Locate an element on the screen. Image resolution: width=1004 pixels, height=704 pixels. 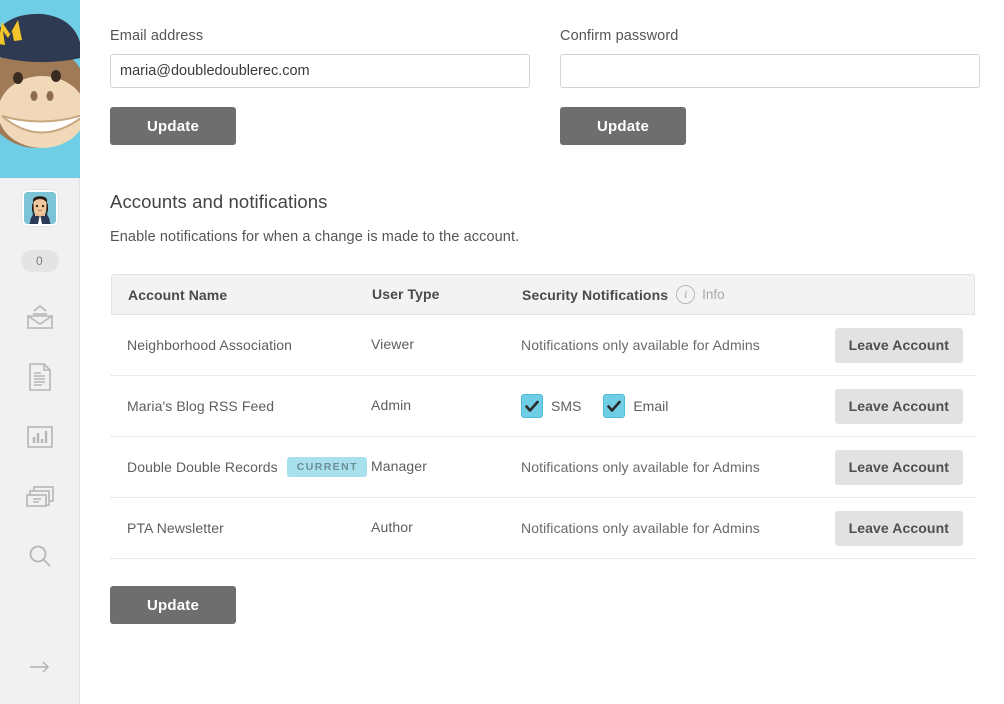
cell-account-name: Neighborhood Association is located at coordinates (210, 345).